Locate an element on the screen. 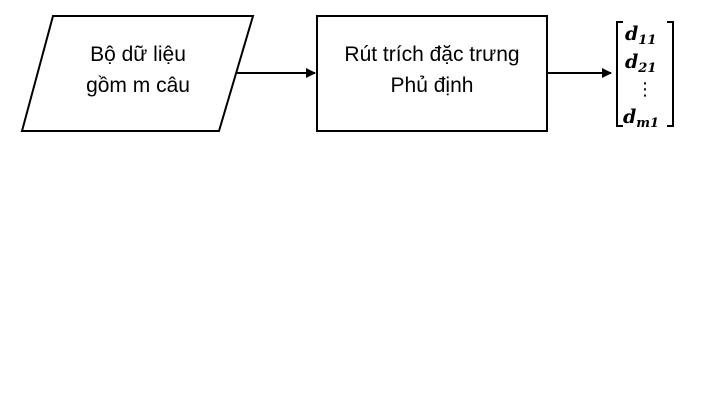 Image resolution: width=707 pixels, height=411 pixels. output-vector: d11 d21 ⋮ dm1 is located at coordinates (645, 76).